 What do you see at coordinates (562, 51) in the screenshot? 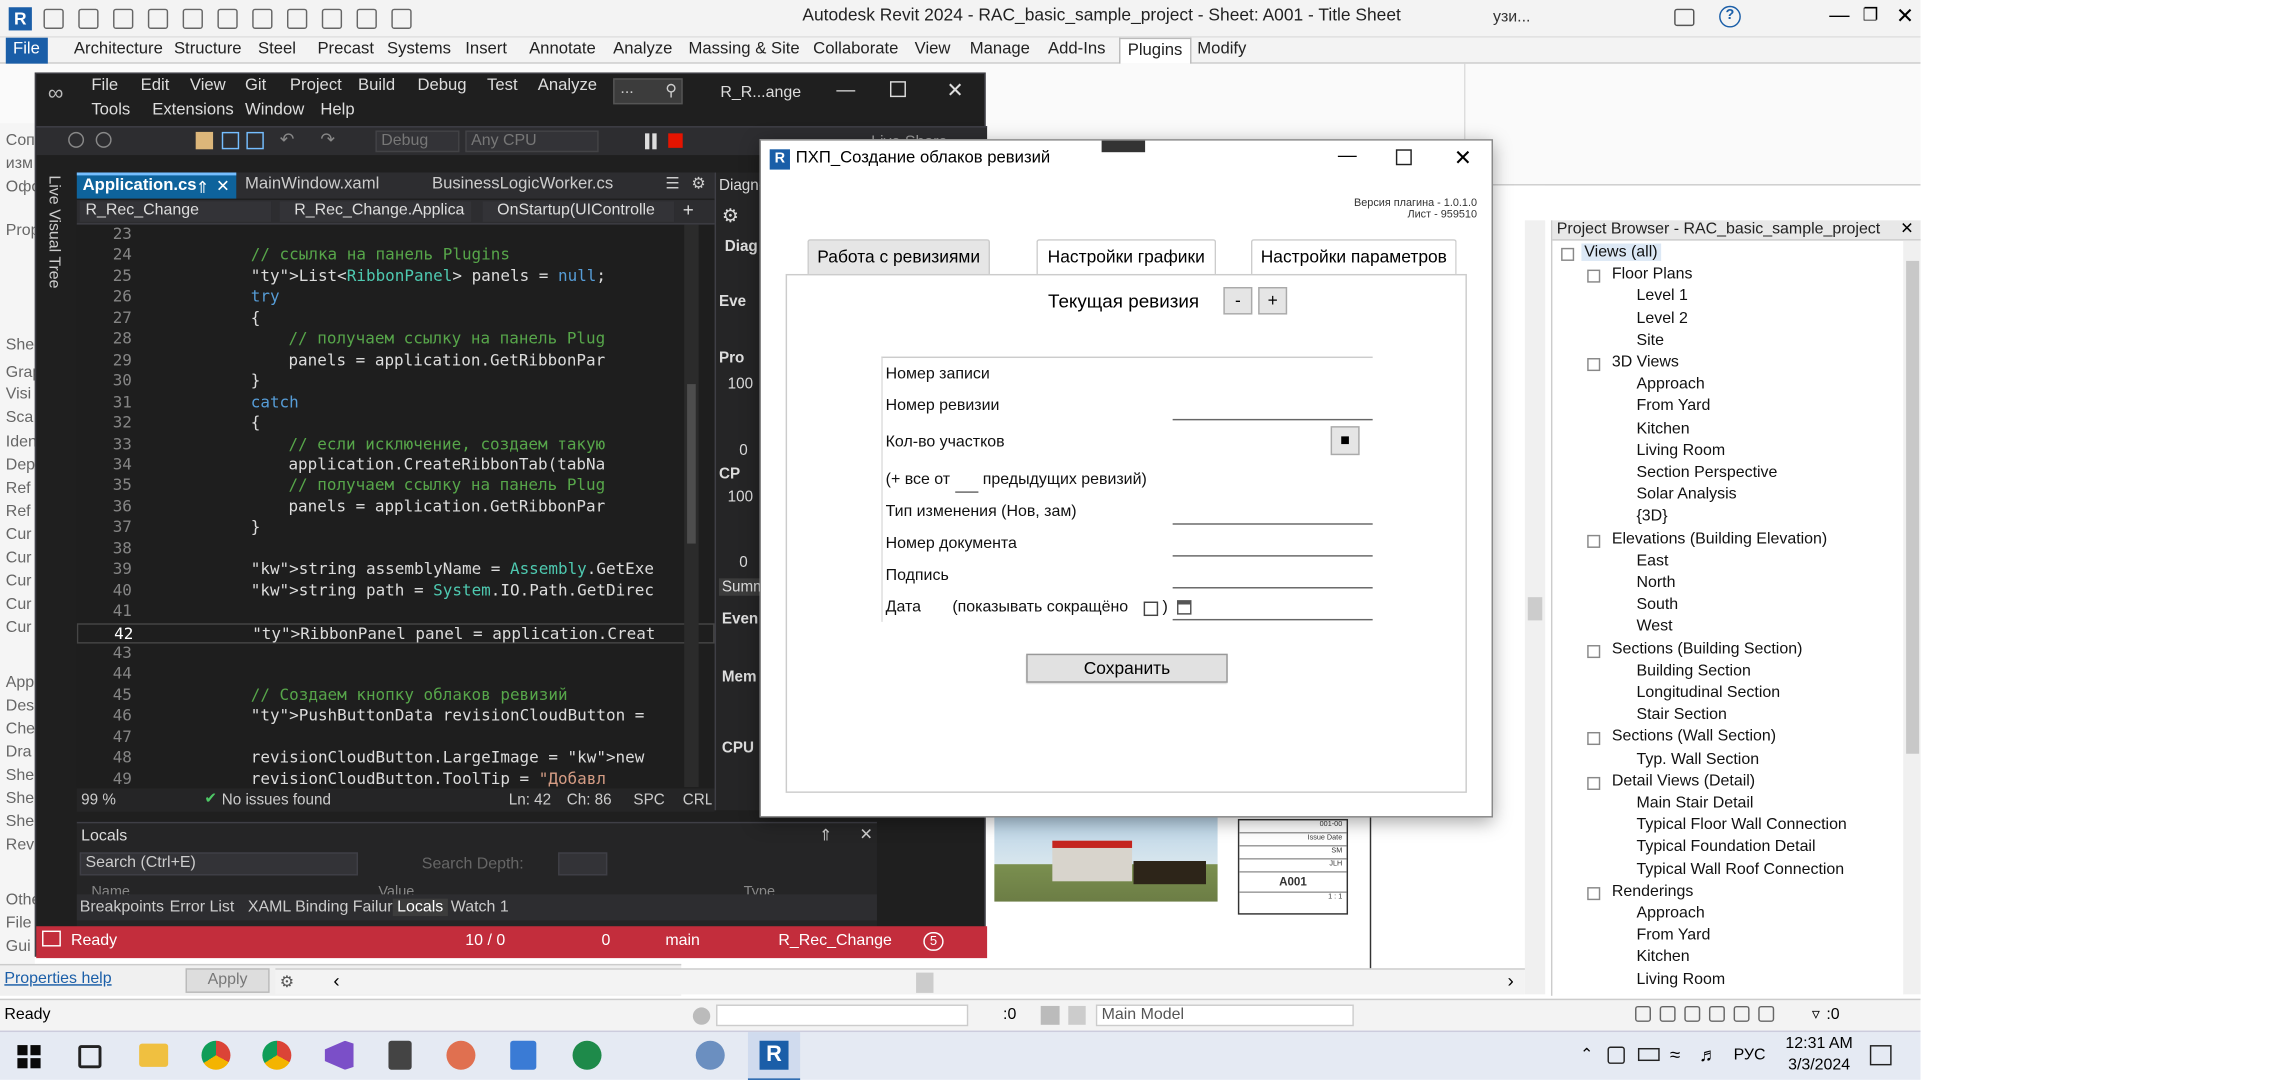
I see `ribbon-tab-annotate: Annotate` at bounding box center [562, 51].